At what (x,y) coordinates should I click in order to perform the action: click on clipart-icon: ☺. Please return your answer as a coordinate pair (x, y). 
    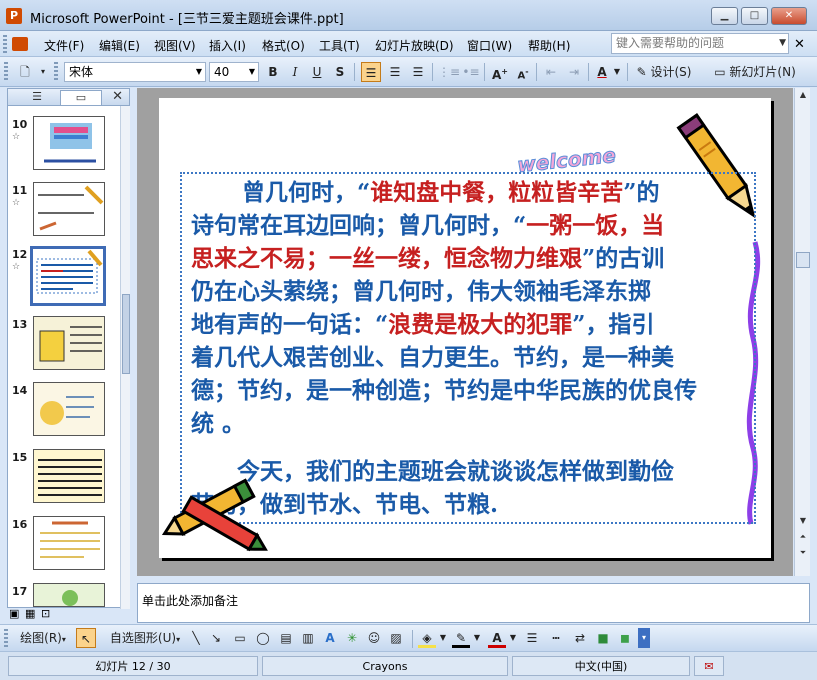
    Looking at the image, I should click on (374, 638).